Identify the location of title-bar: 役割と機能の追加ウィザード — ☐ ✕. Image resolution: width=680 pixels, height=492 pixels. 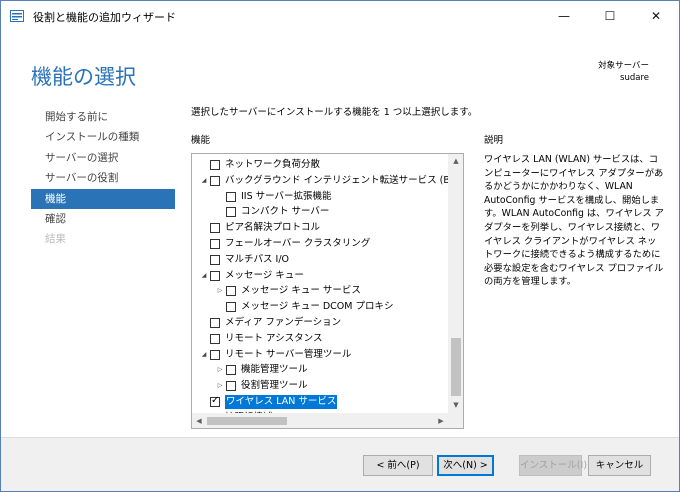
(340, 16).